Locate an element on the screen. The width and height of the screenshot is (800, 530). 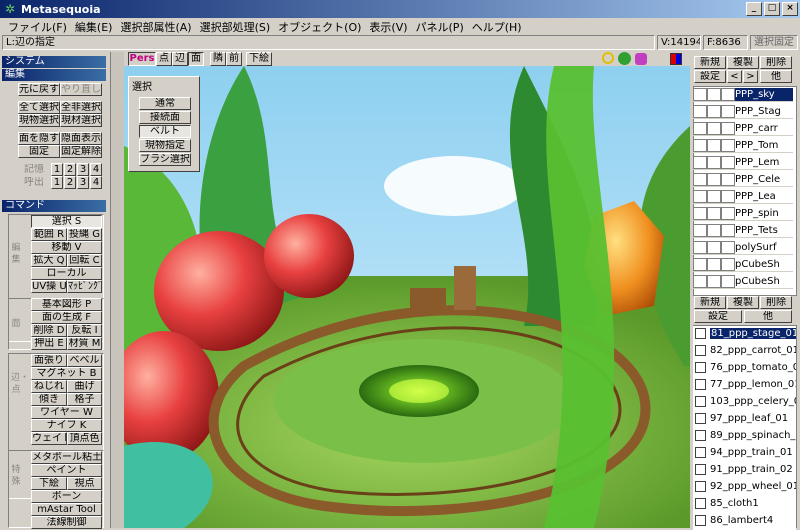
zoom-icon is located at coordinates (608, 58).